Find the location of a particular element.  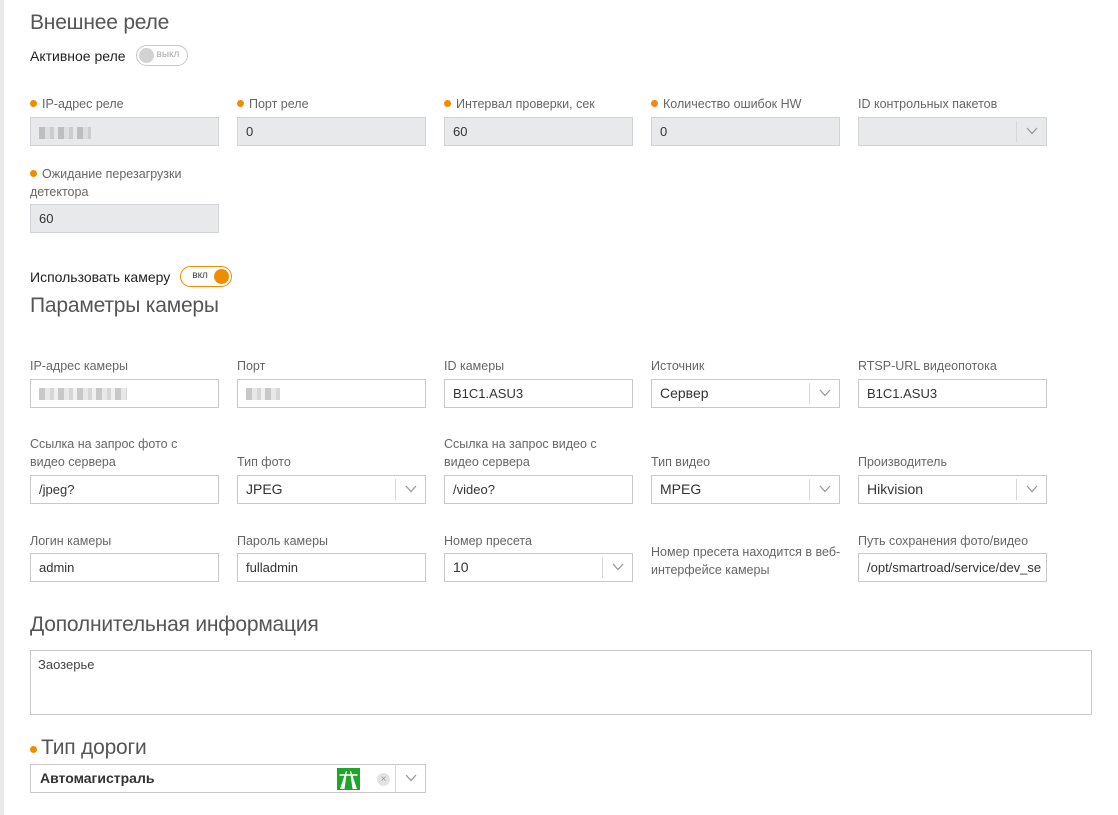

check-interval-field: 60 is located at coordinates (538, 131).